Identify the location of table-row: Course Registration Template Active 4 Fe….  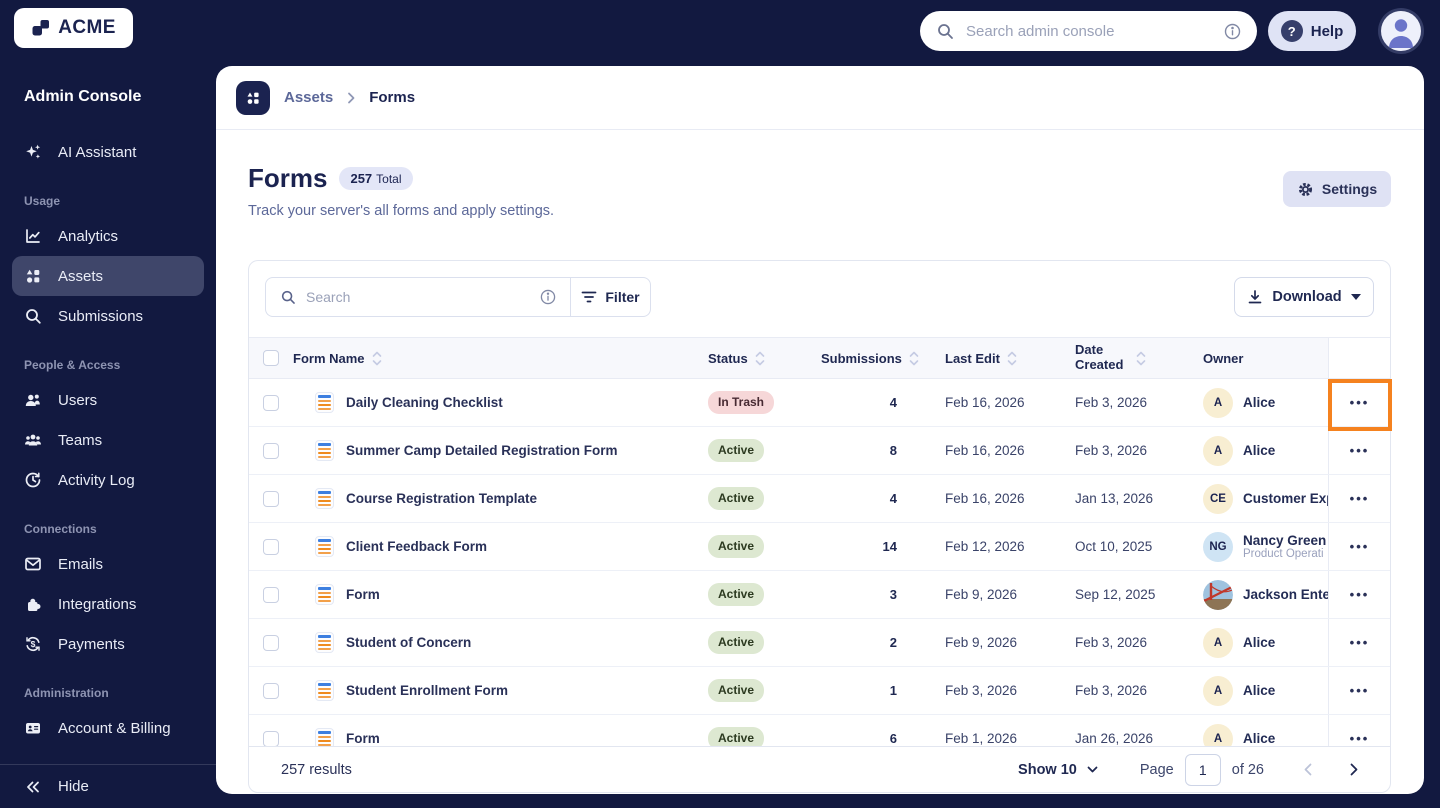
(819, 499).